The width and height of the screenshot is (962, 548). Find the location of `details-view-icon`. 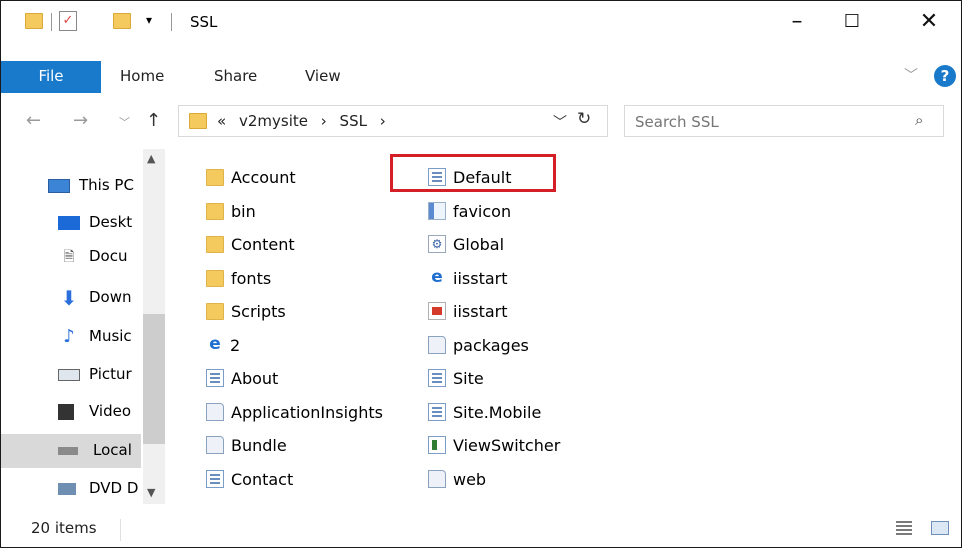

details-view-icon is located at coordinates (904, 528).